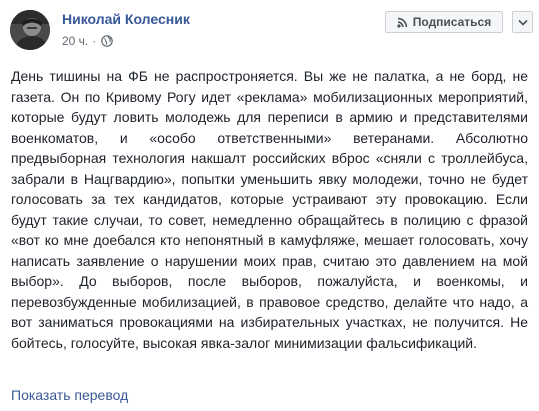 The height and width of the screenshot is (411, 539). I want to click on subscribe-label: Подписаться, so click(452, 22).